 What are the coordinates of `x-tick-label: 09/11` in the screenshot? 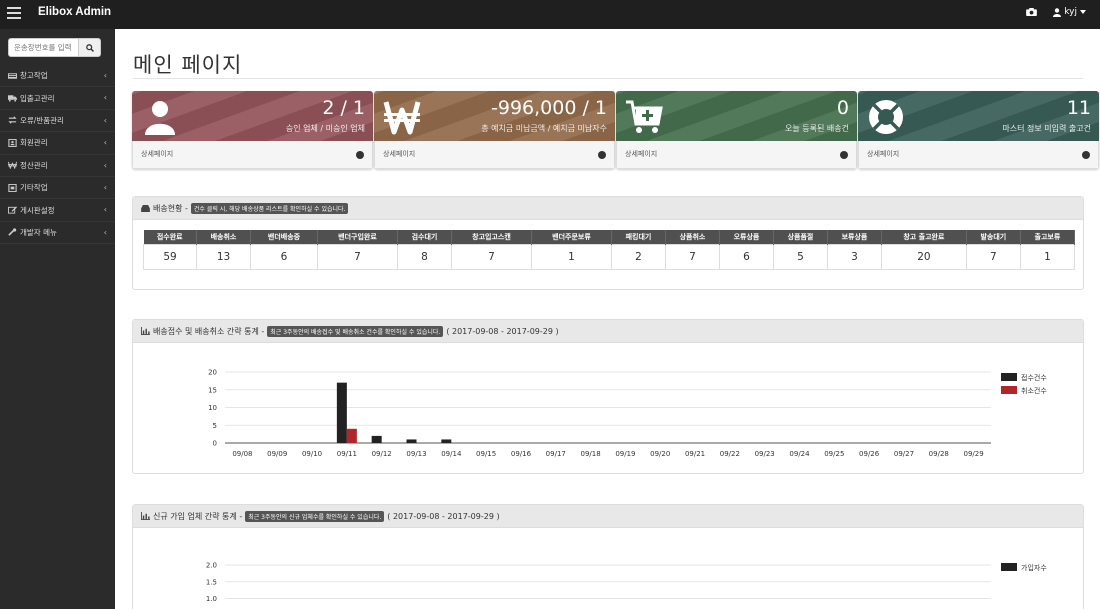 It's located at (347, 454).